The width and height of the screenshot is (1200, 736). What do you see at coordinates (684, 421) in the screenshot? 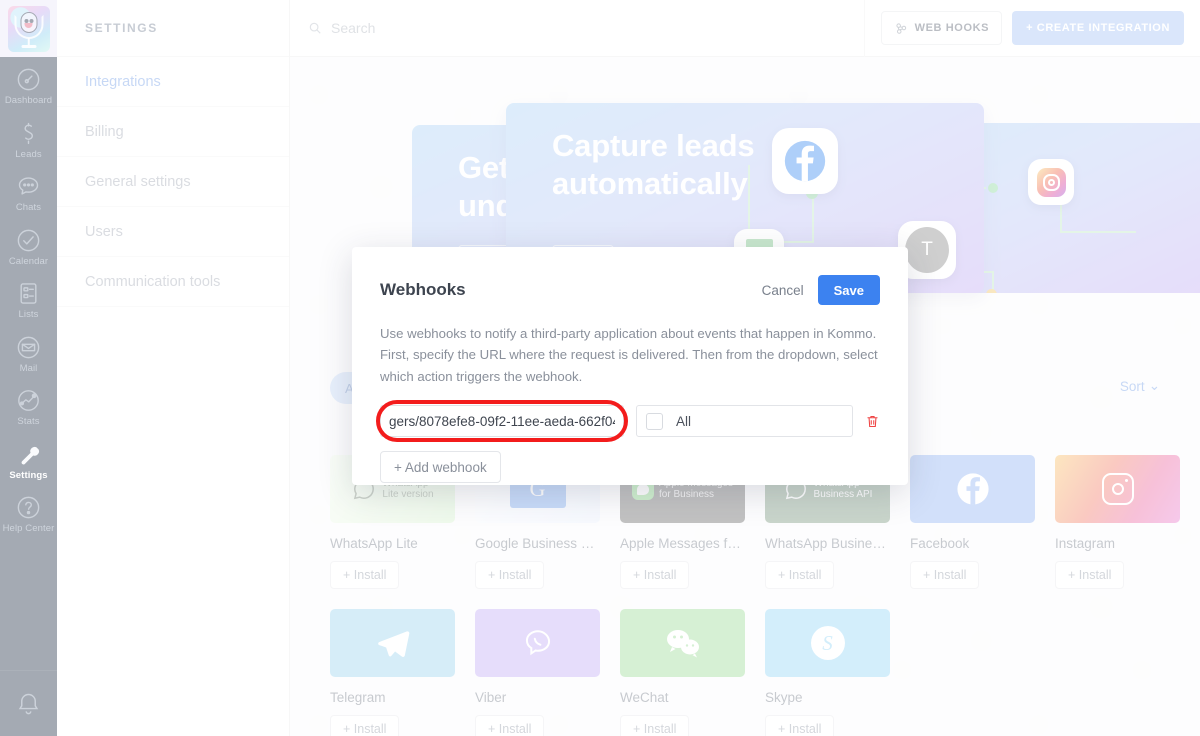
I see `webhook-action-label: All` at bounding box center [684, 421].